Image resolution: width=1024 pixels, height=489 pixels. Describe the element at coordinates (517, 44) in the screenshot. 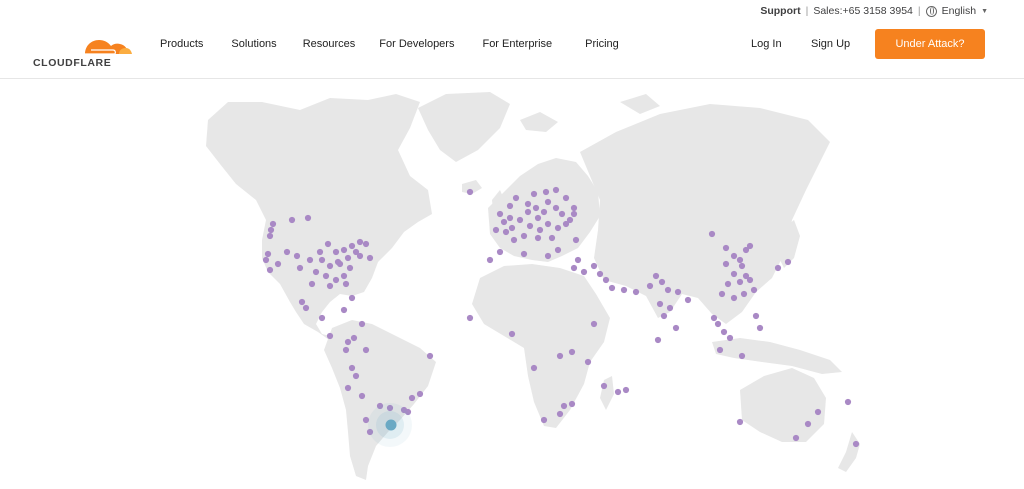

I see `nav-for-enterprise: For Enterprise` at that location.